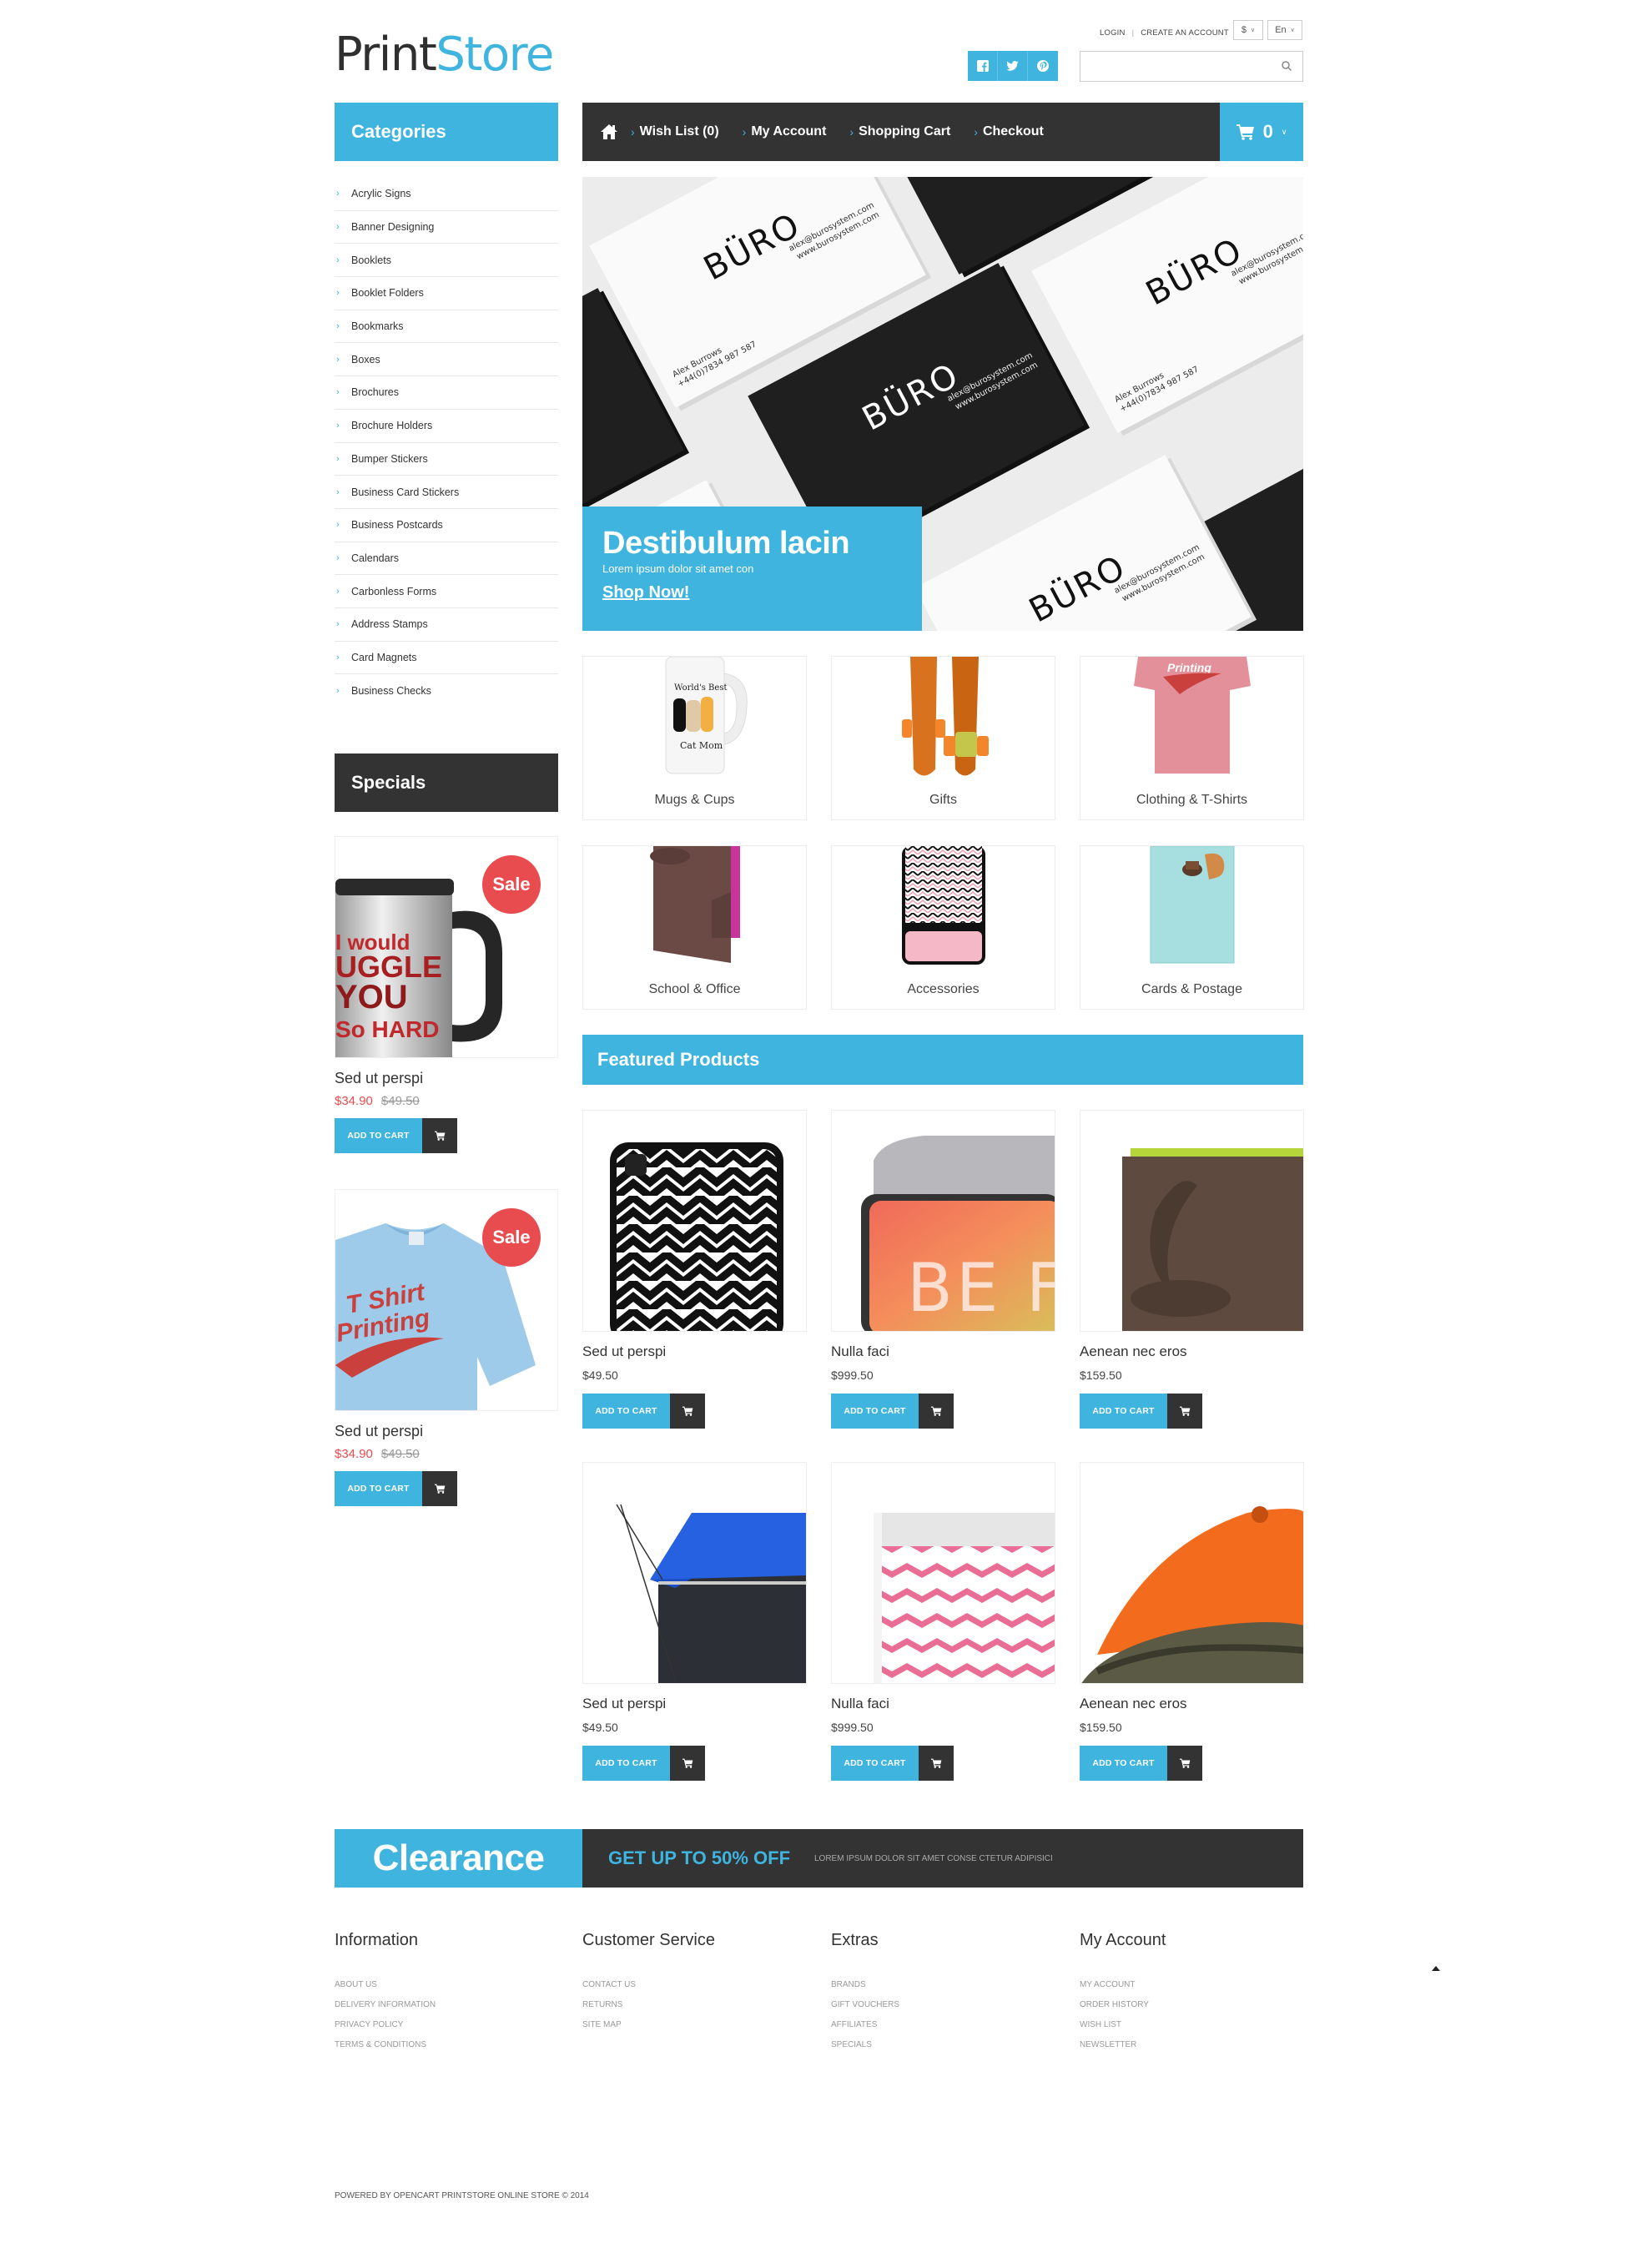  What do you see at coordinates (646, 592) in the screenshot?
I see `shop-now-link: Shop Now!` at bounding box center [646, 592].